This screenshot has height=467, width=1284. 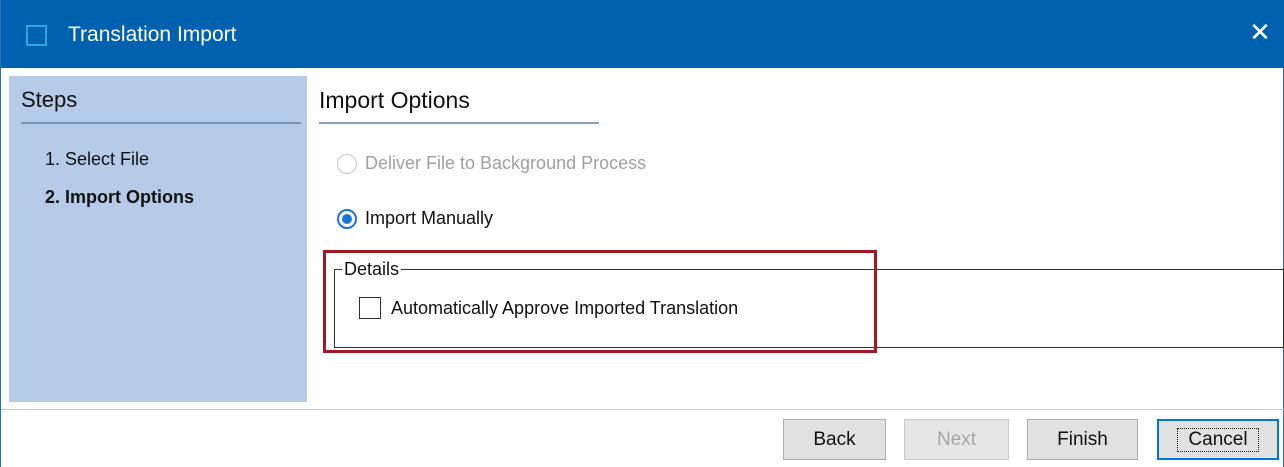 What do you see at coordinates (642, 34) in the screenshot?
I see `title-bar: Translation Import ✕` at bounding box center [642, 34].